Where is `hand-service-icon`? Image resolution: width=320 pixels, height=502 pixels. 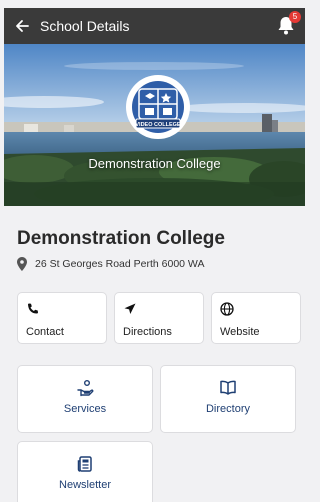 hand-service-icon is located at coordinates (85, 388).